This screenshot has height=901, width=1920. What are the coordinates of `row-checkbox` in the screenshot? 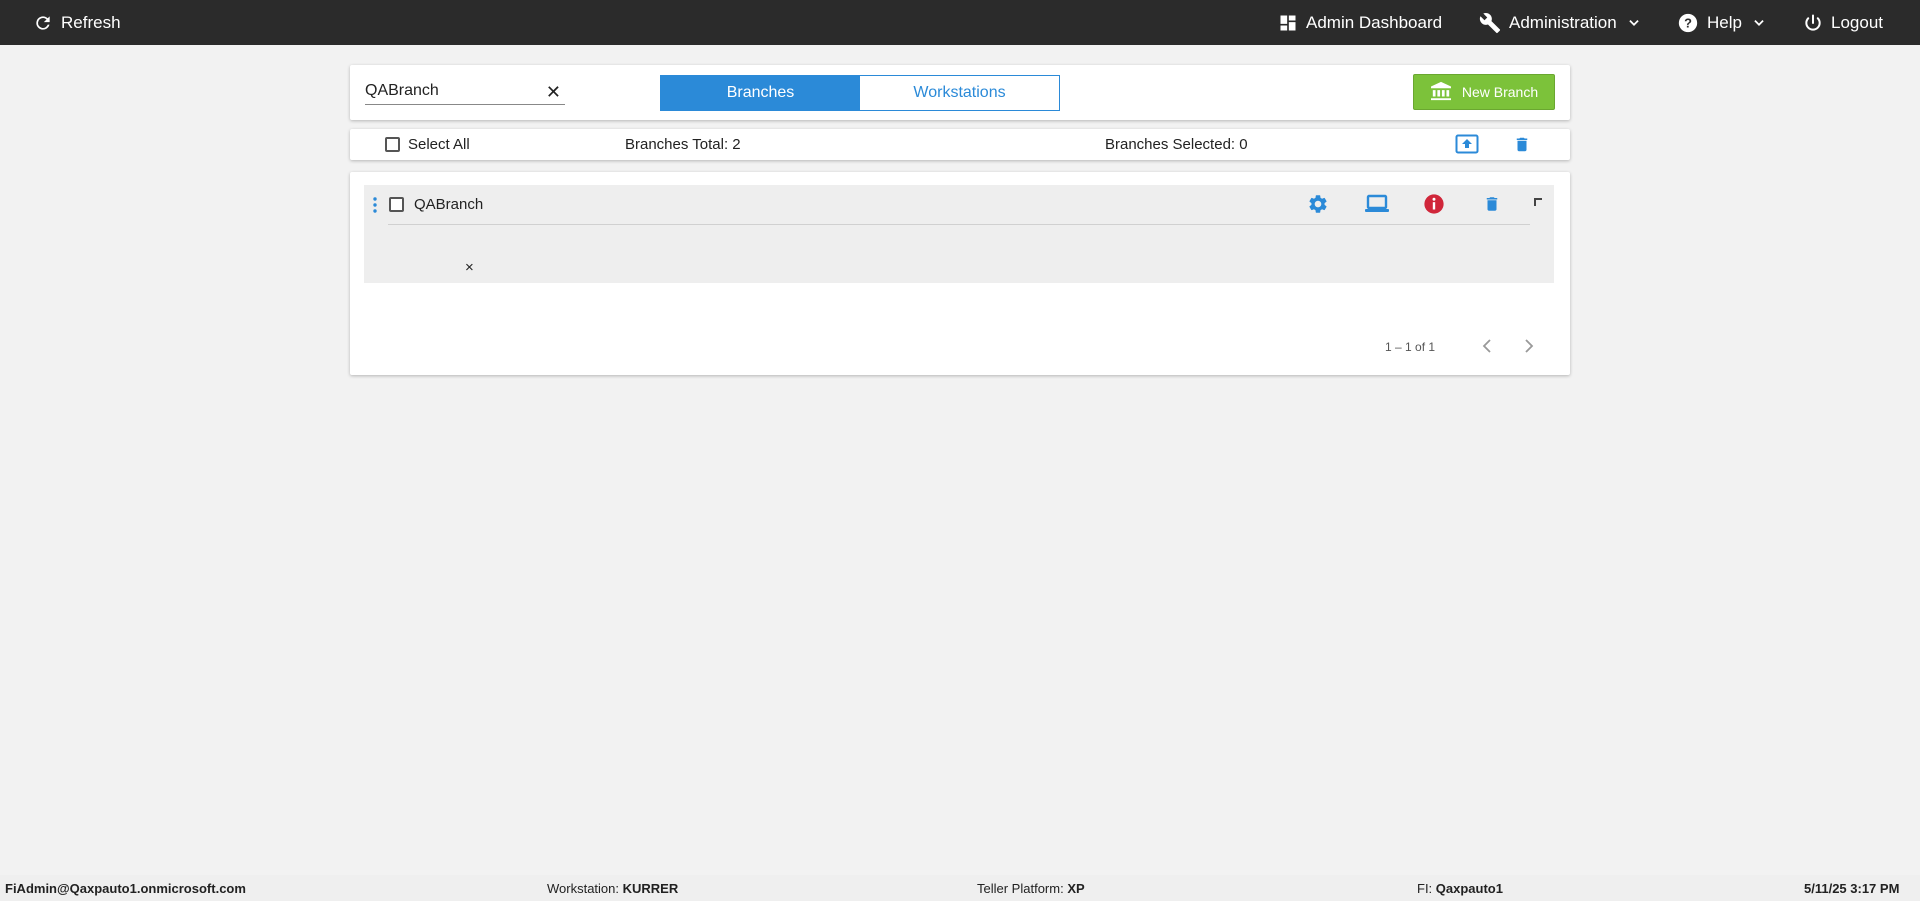 It's located at (396, 204).